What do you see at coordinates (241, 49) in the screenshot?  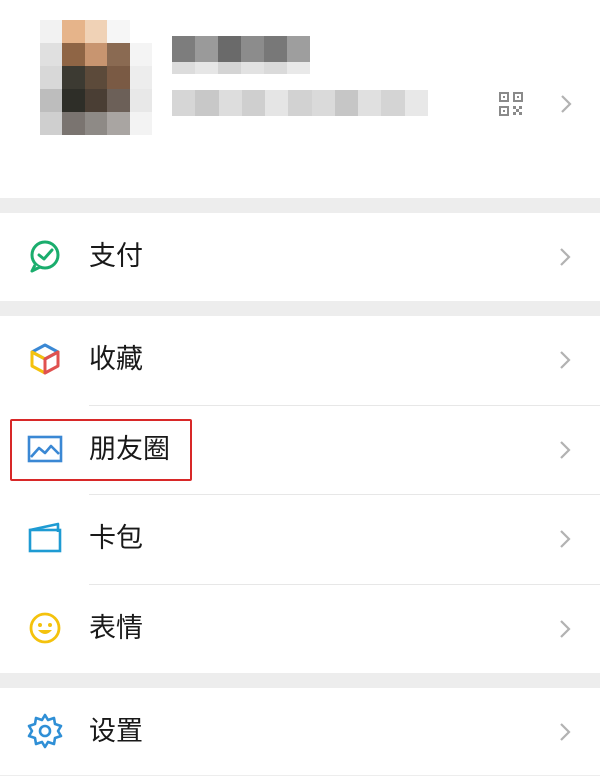 I see `nickname-blurred` at bounding box center [241, 49].